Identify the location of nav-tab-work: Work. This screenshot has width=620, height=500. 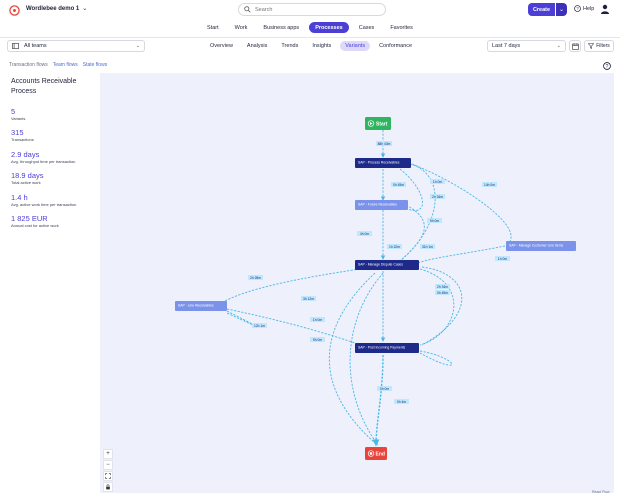
(241, 27).